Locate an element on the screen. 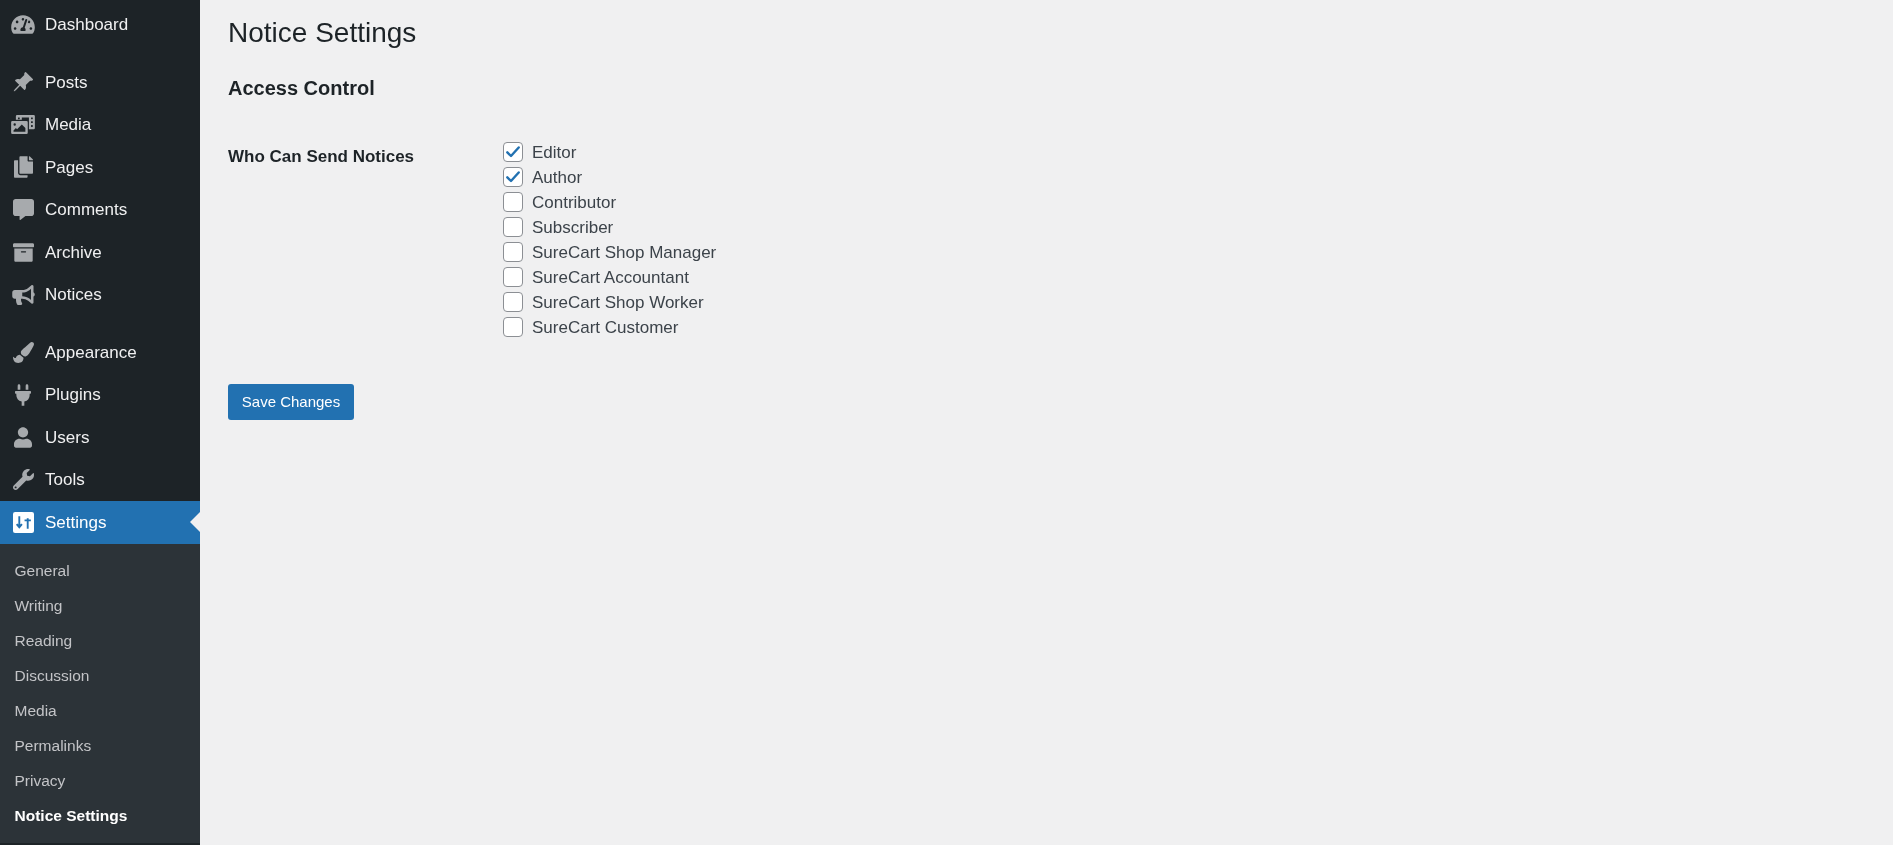  pushpin-icon is located at coordinates (23, 82).